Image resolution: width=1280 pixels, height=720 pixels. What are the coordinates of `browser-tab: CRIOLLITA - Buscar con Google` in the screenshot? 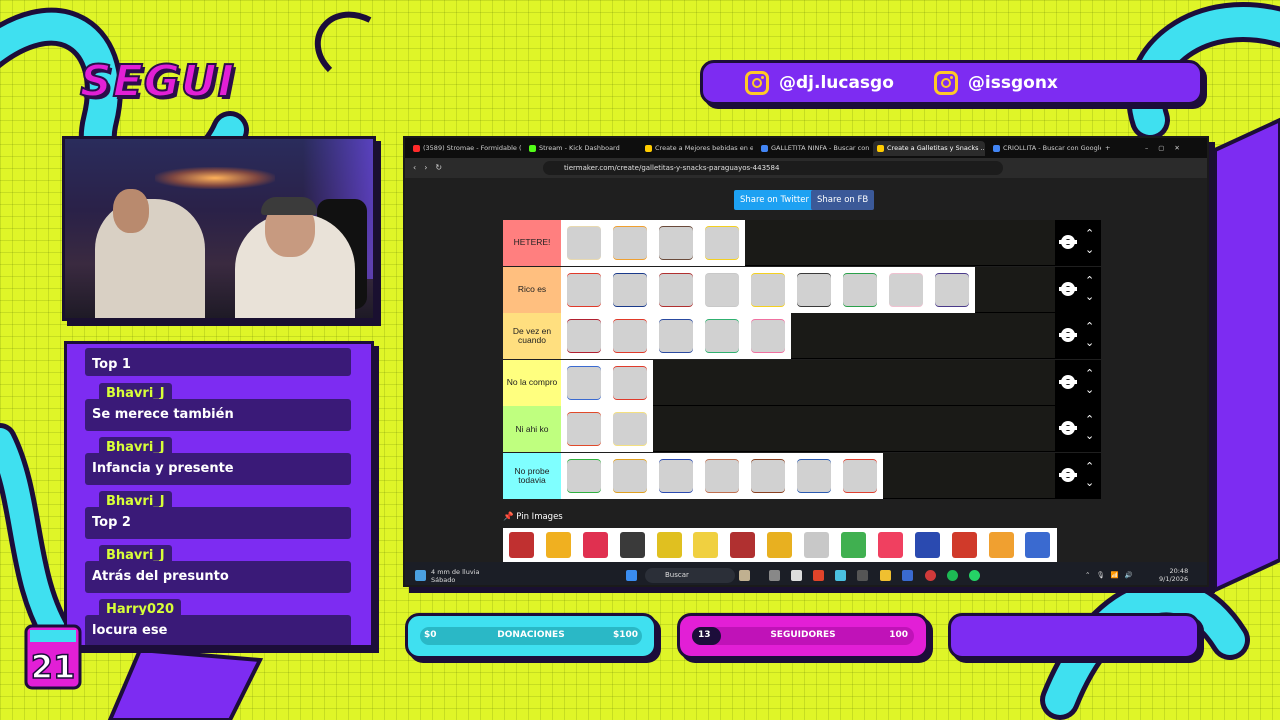 It's located at (1045, 148).